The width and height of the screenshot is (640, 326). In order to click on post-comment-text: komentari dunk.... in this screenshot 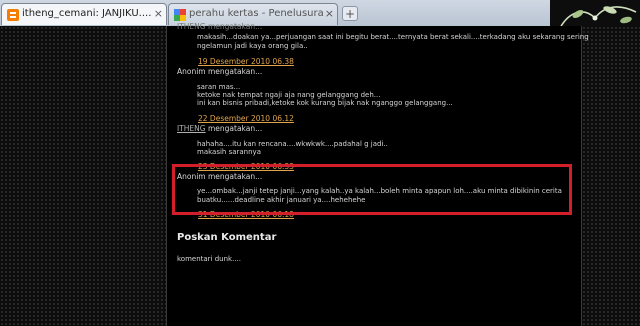, I will do `click(209, 259)`.